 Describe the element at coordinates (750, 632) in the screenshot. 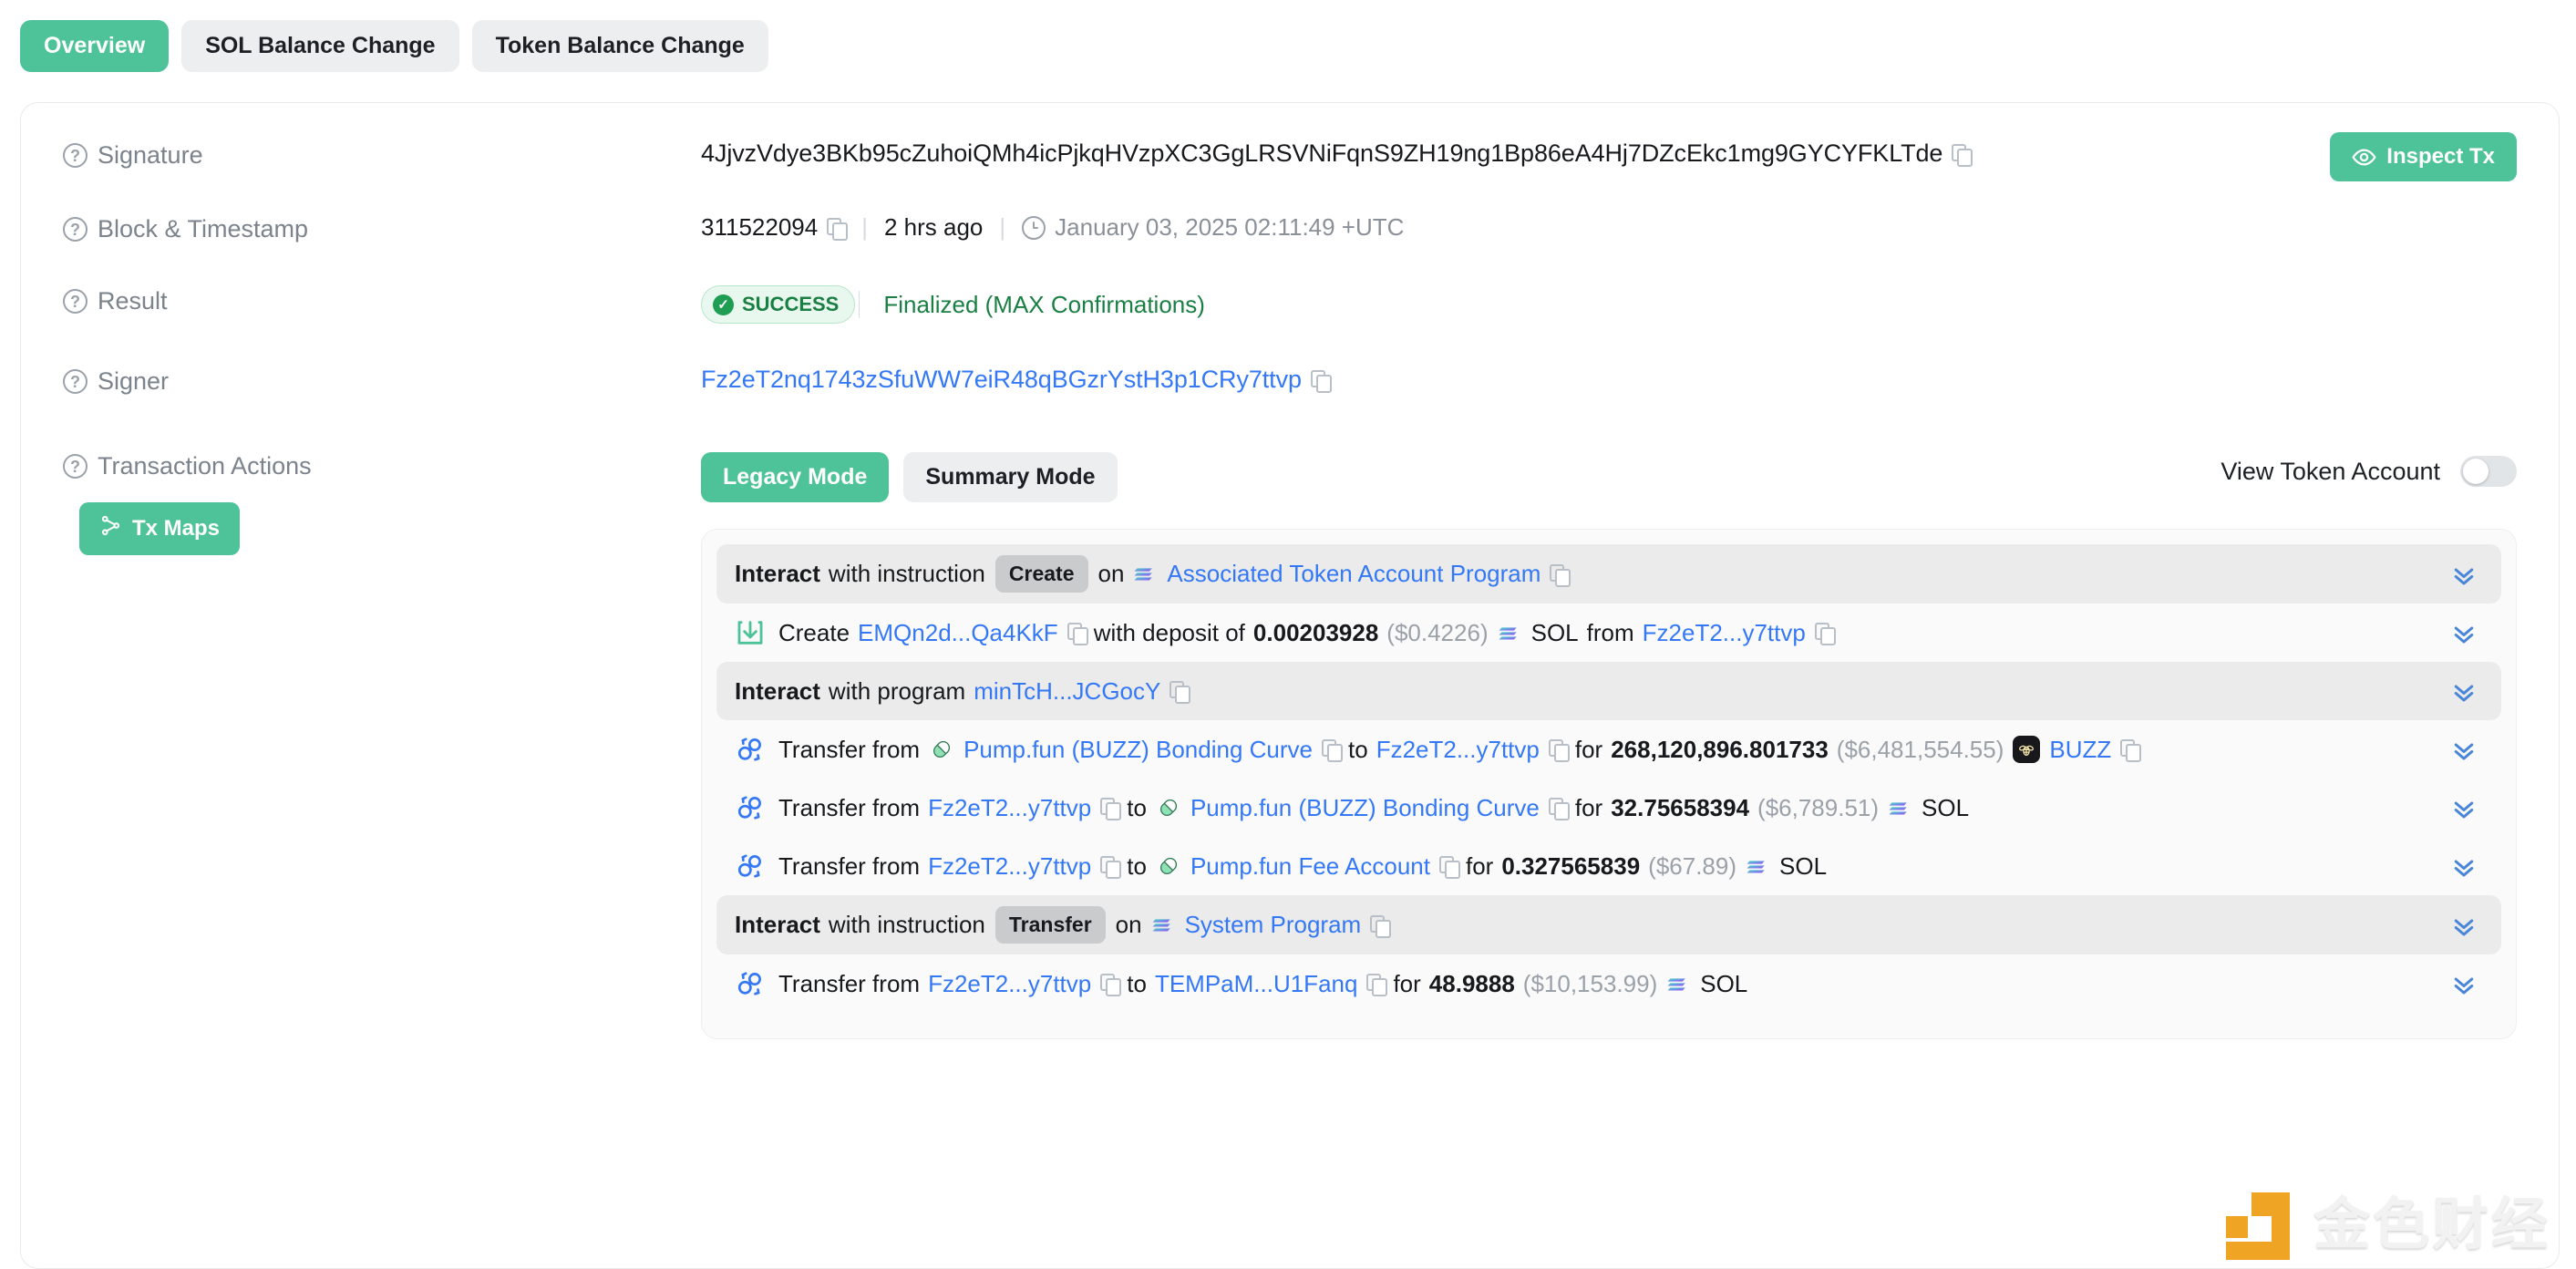

I see `download-icon` at that location.